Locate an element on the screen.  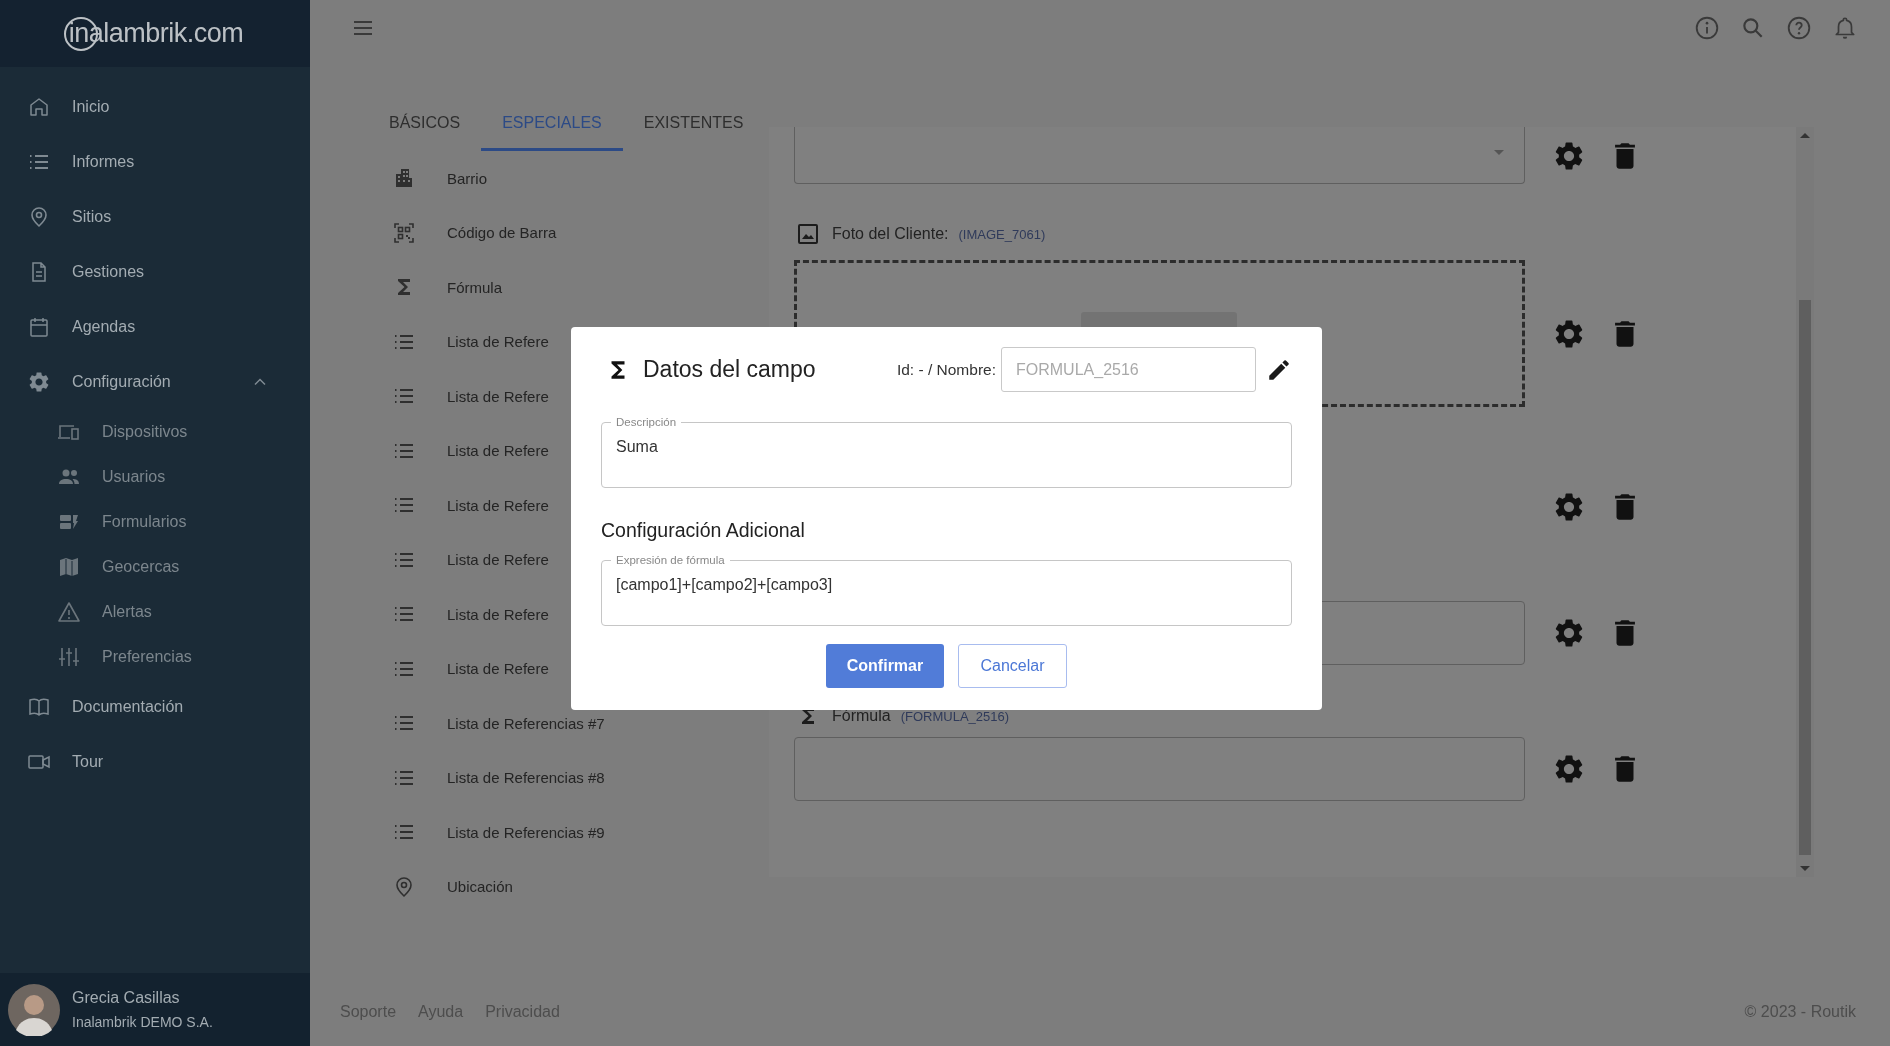
tab: BÁSICOS is located at coordinates (426, 128).